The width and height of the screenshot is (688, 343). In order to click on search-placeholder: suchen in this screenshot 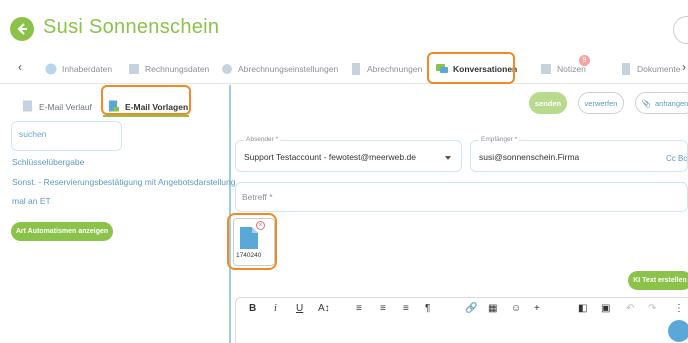, I will do `click(33, 134)`.